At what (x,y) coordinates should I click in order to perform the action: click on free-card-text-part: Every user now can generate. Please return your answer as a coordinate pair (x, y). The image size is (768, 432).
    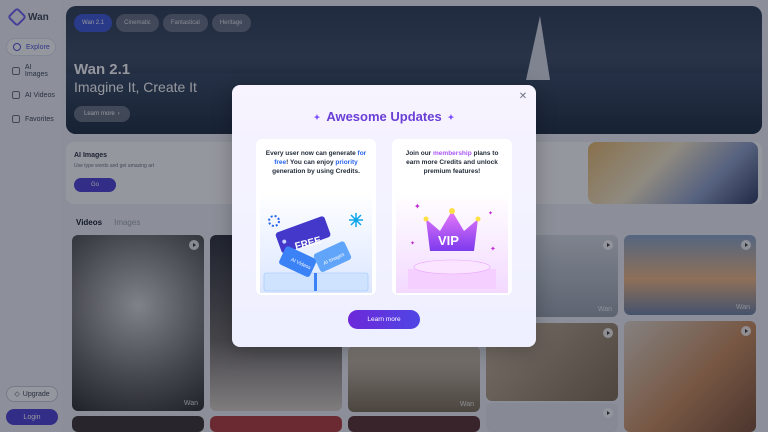
    Looking at the image, I should click on (311, 153).